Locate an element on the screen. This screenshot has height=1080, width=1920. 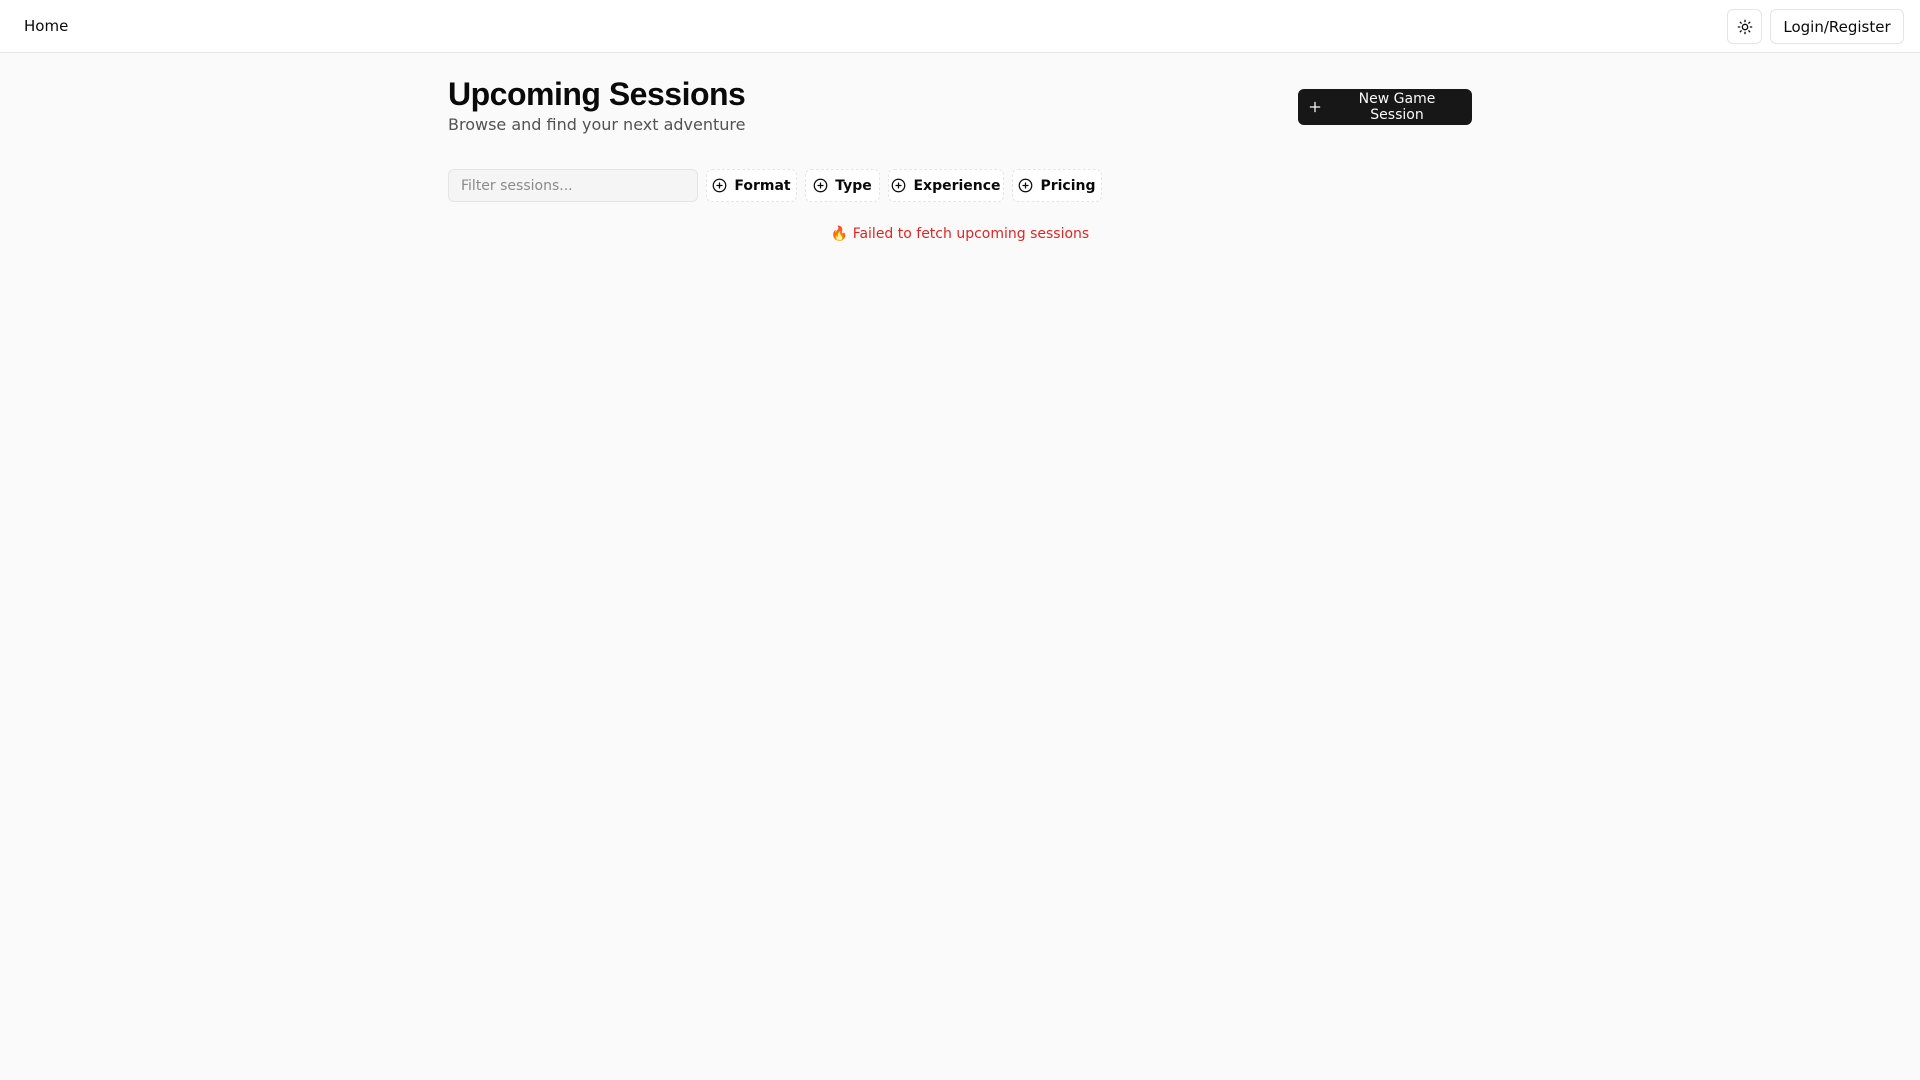
new-game-session-label: New Game Session is located at coordinates (1397, 107).